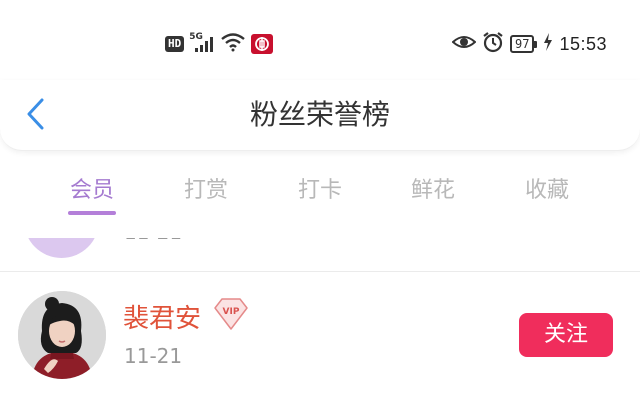 This screenshot has height=401, width=640. Describe the element at coordinates (92, 213) in the screenshot. I see `active-tab-indicator` at that location.